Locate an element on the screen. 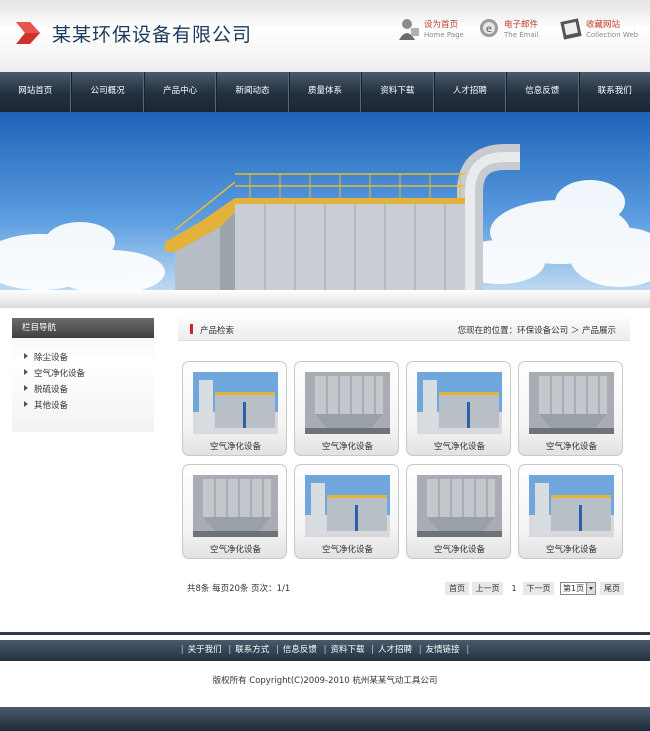 This screenshot has width=650, height=731. bookmark-link: 收藏网站 Collection Web is located at coordinates (600, 32).